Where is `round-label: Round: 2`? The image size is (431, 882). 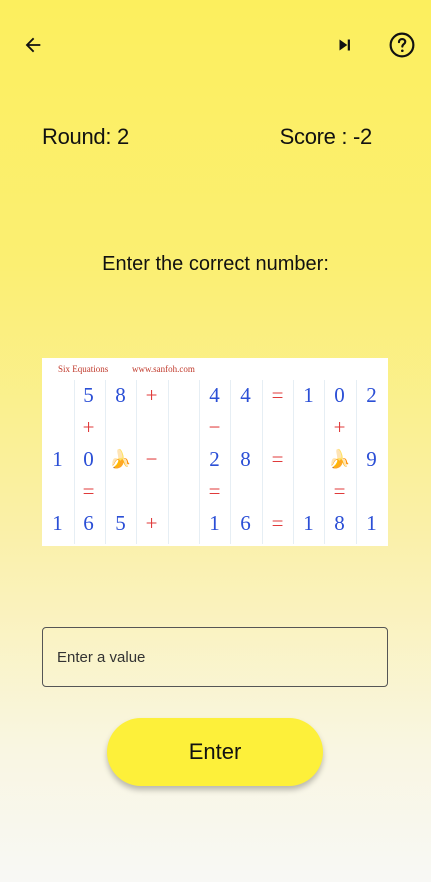 round-label: Round: 2 is located at coordinates (85, 136).